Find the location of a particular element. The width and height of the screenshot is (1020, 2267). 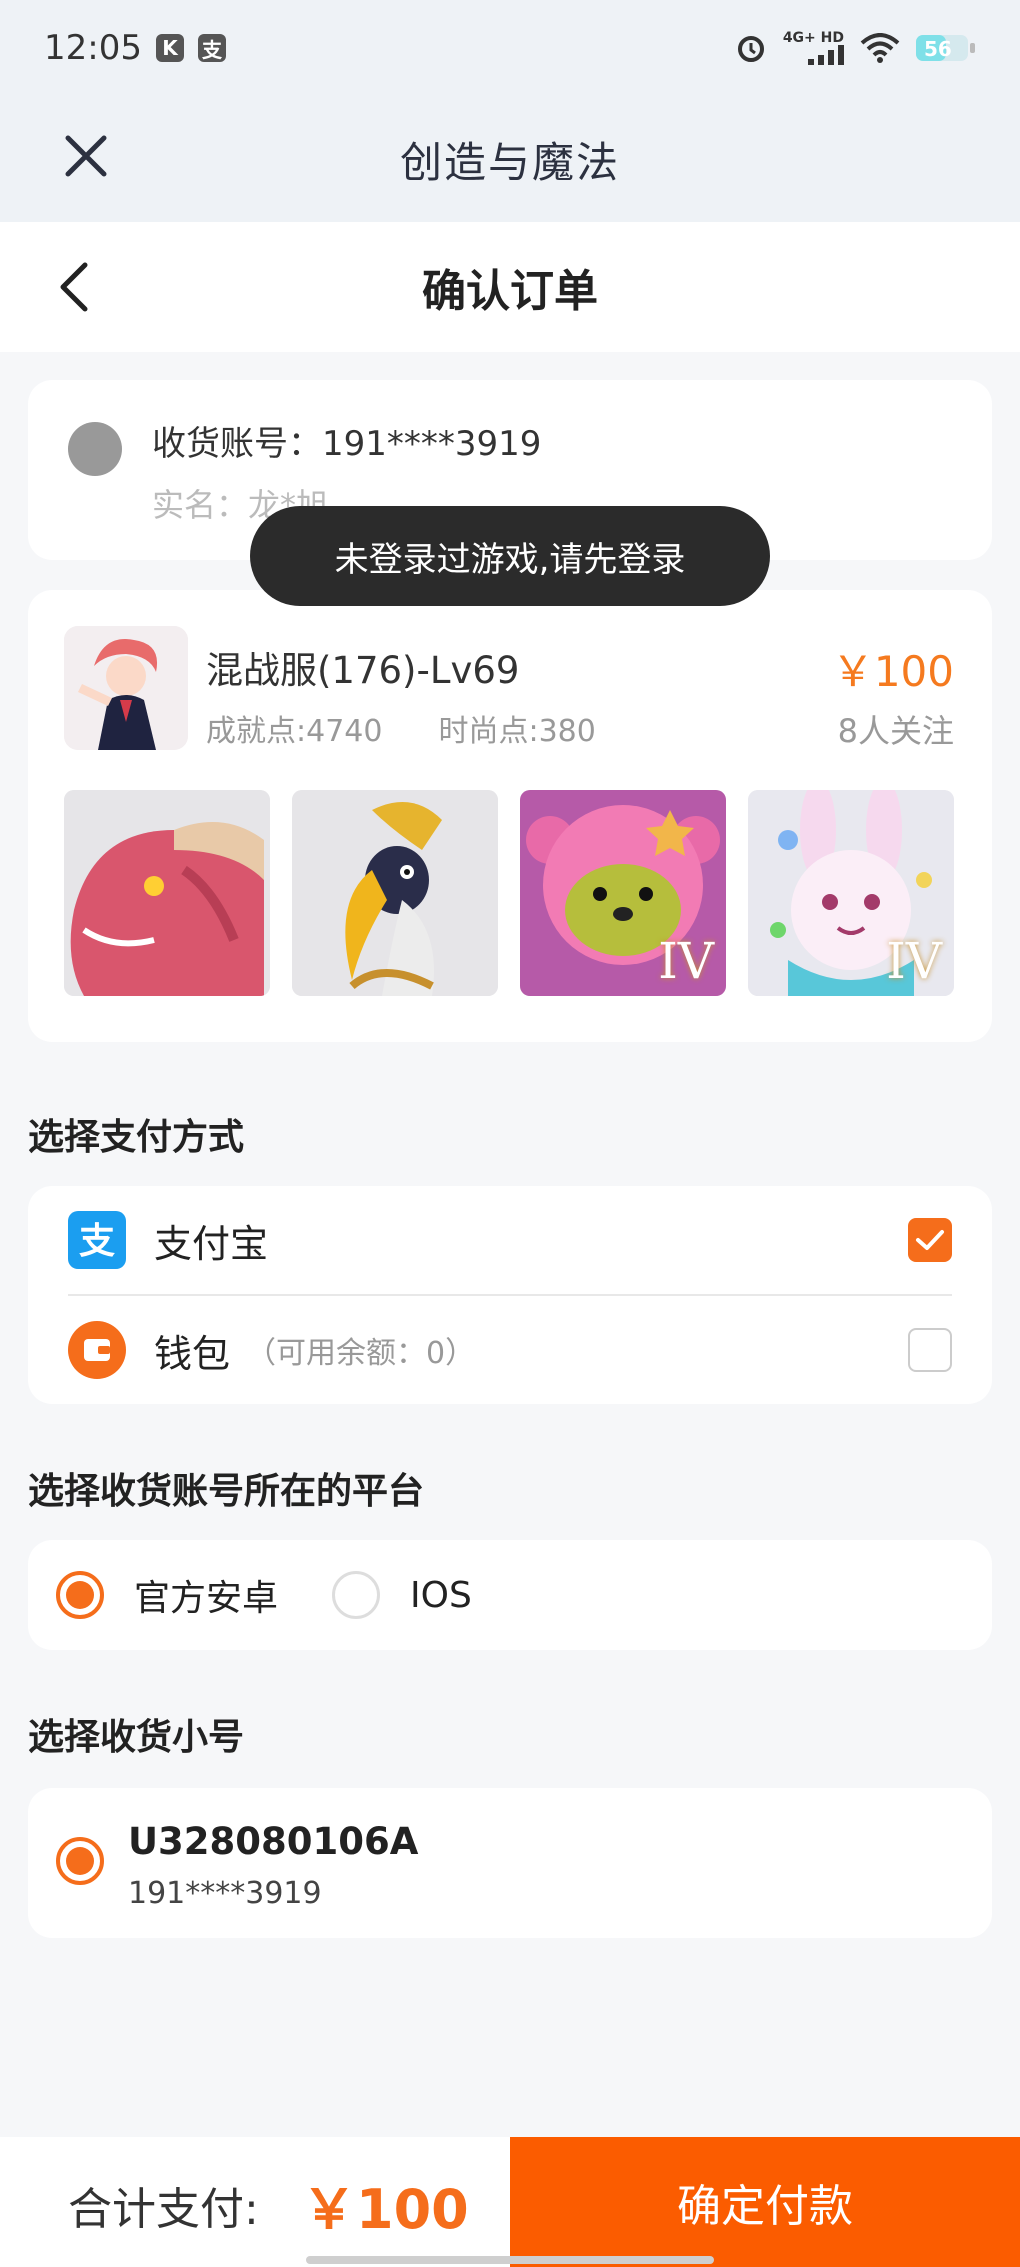

svg-text: 支 is located at coordinates (97, 1241).